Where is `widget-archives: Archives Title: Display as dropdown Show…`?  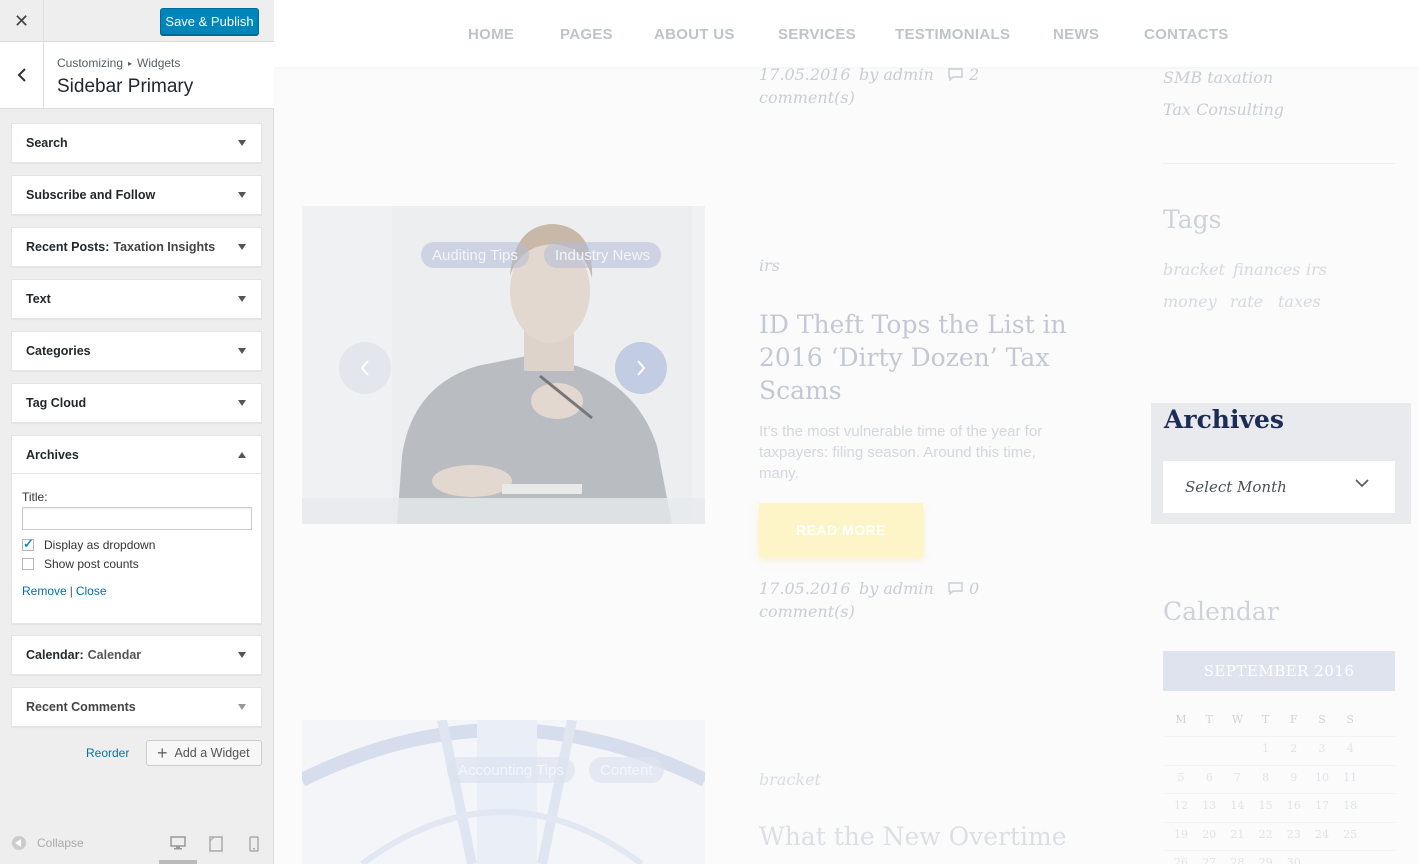 widget-archives: Archives Title: Display as dropdown Show… is located at coordinates (136, 529).